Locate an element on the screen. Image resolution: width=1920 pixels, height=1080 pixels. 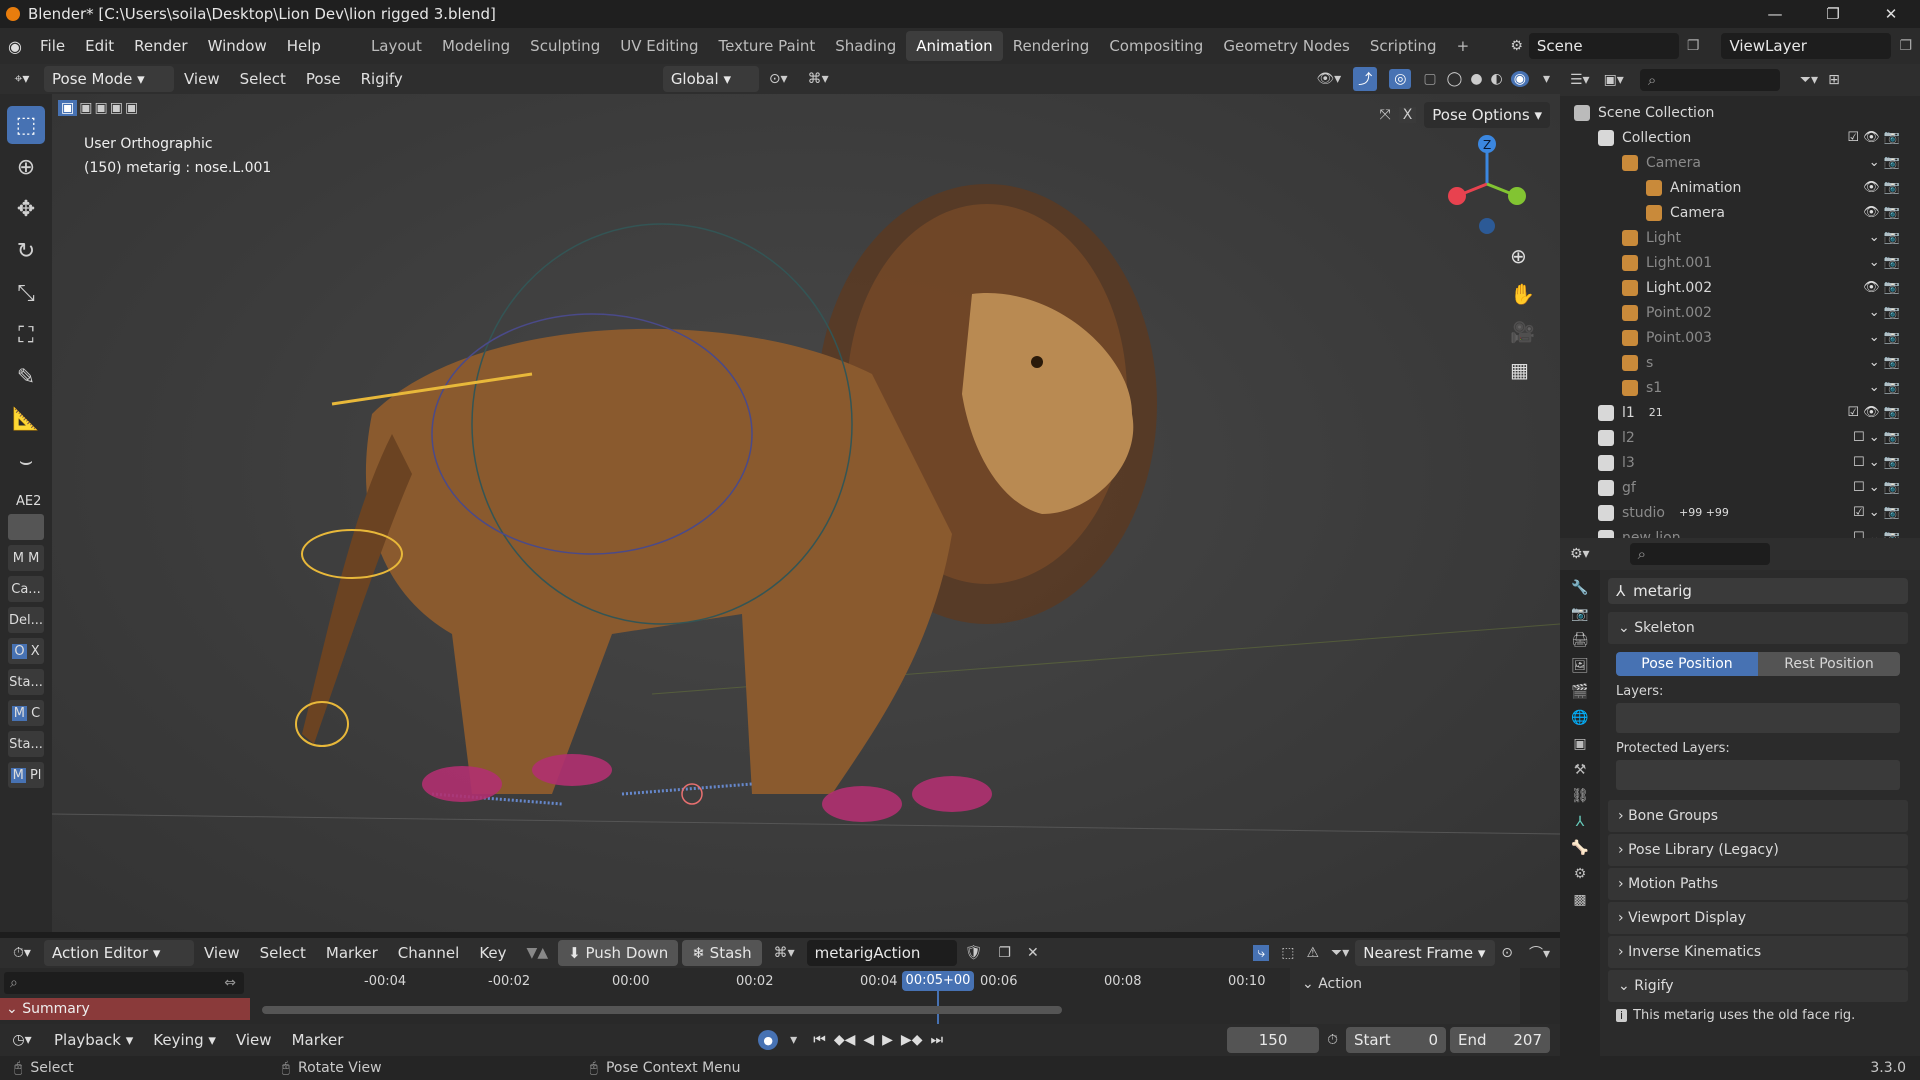
tab-uv-editing: UV Editing is located at coordinates (659, 46).